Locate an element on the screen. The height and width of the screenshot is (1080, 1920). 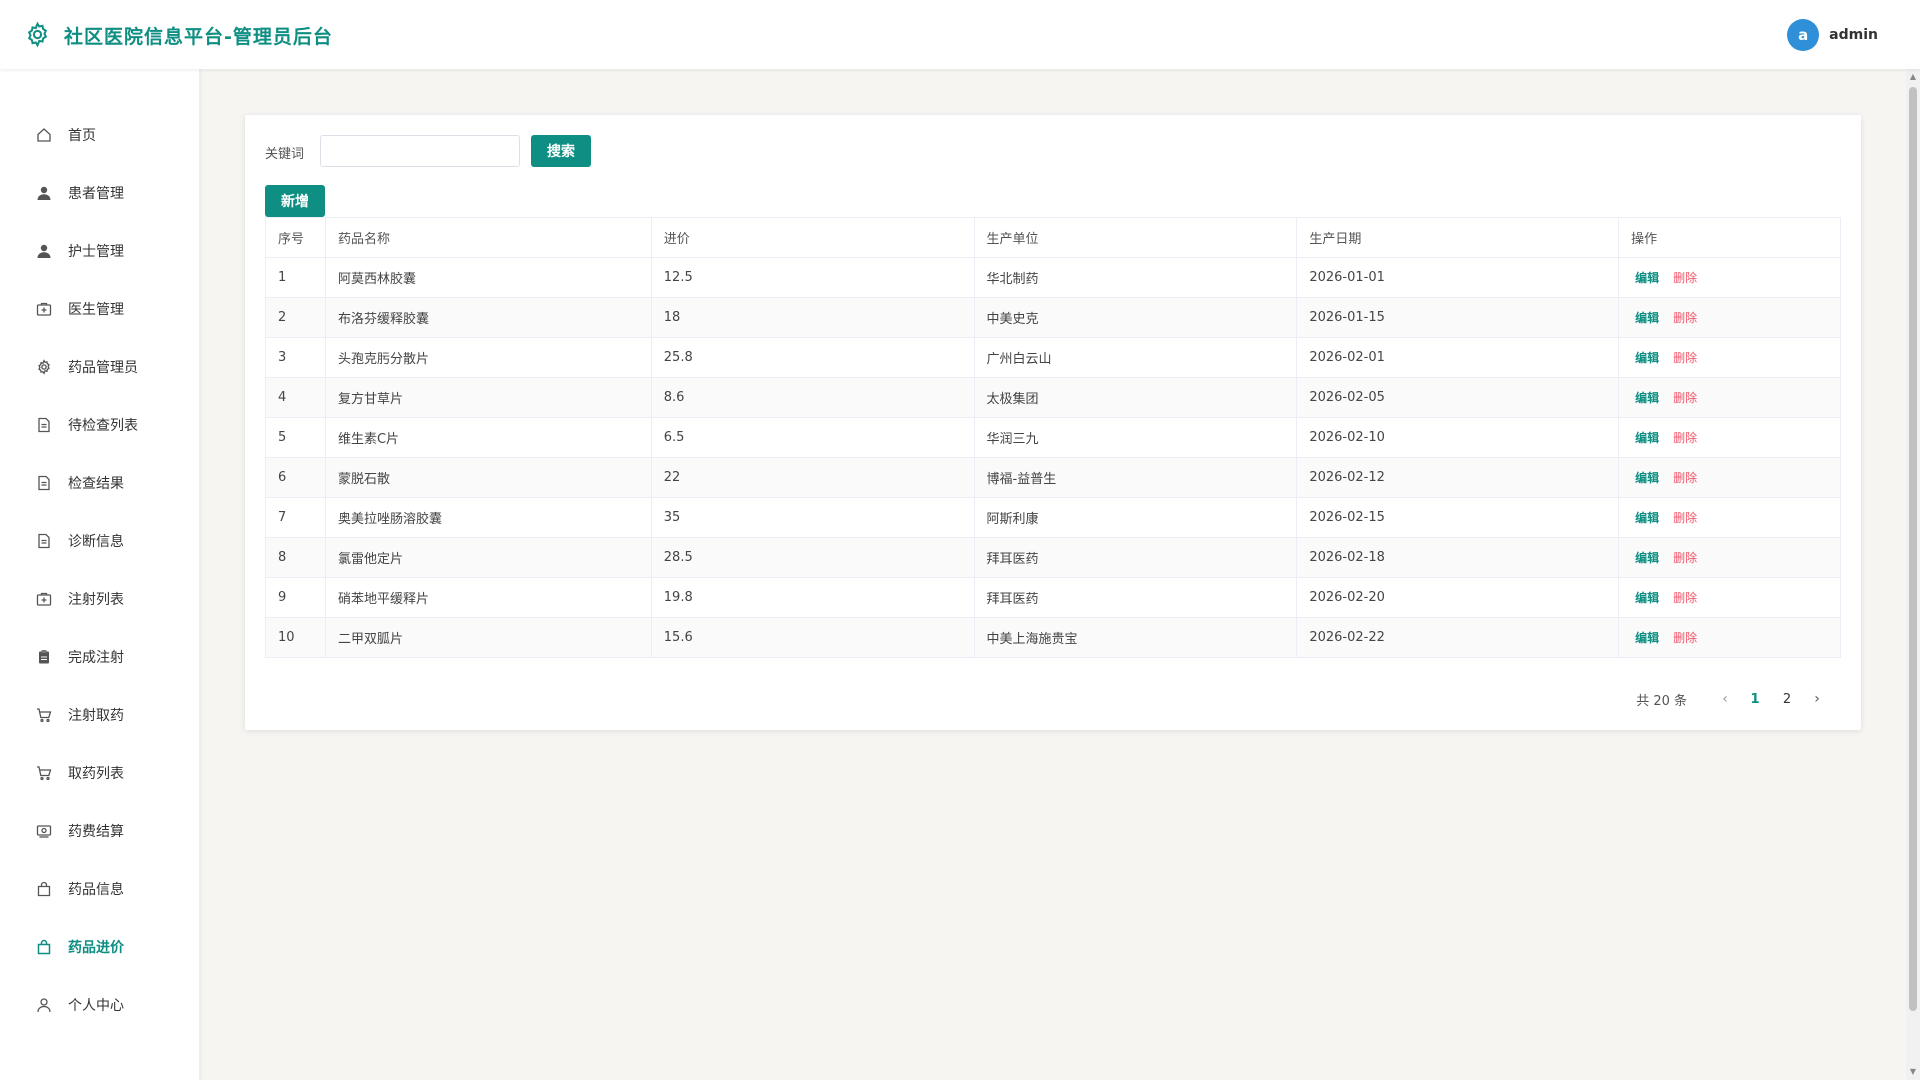
cell-drug-name: 维生素C片 is located at coordinates (488, 437).